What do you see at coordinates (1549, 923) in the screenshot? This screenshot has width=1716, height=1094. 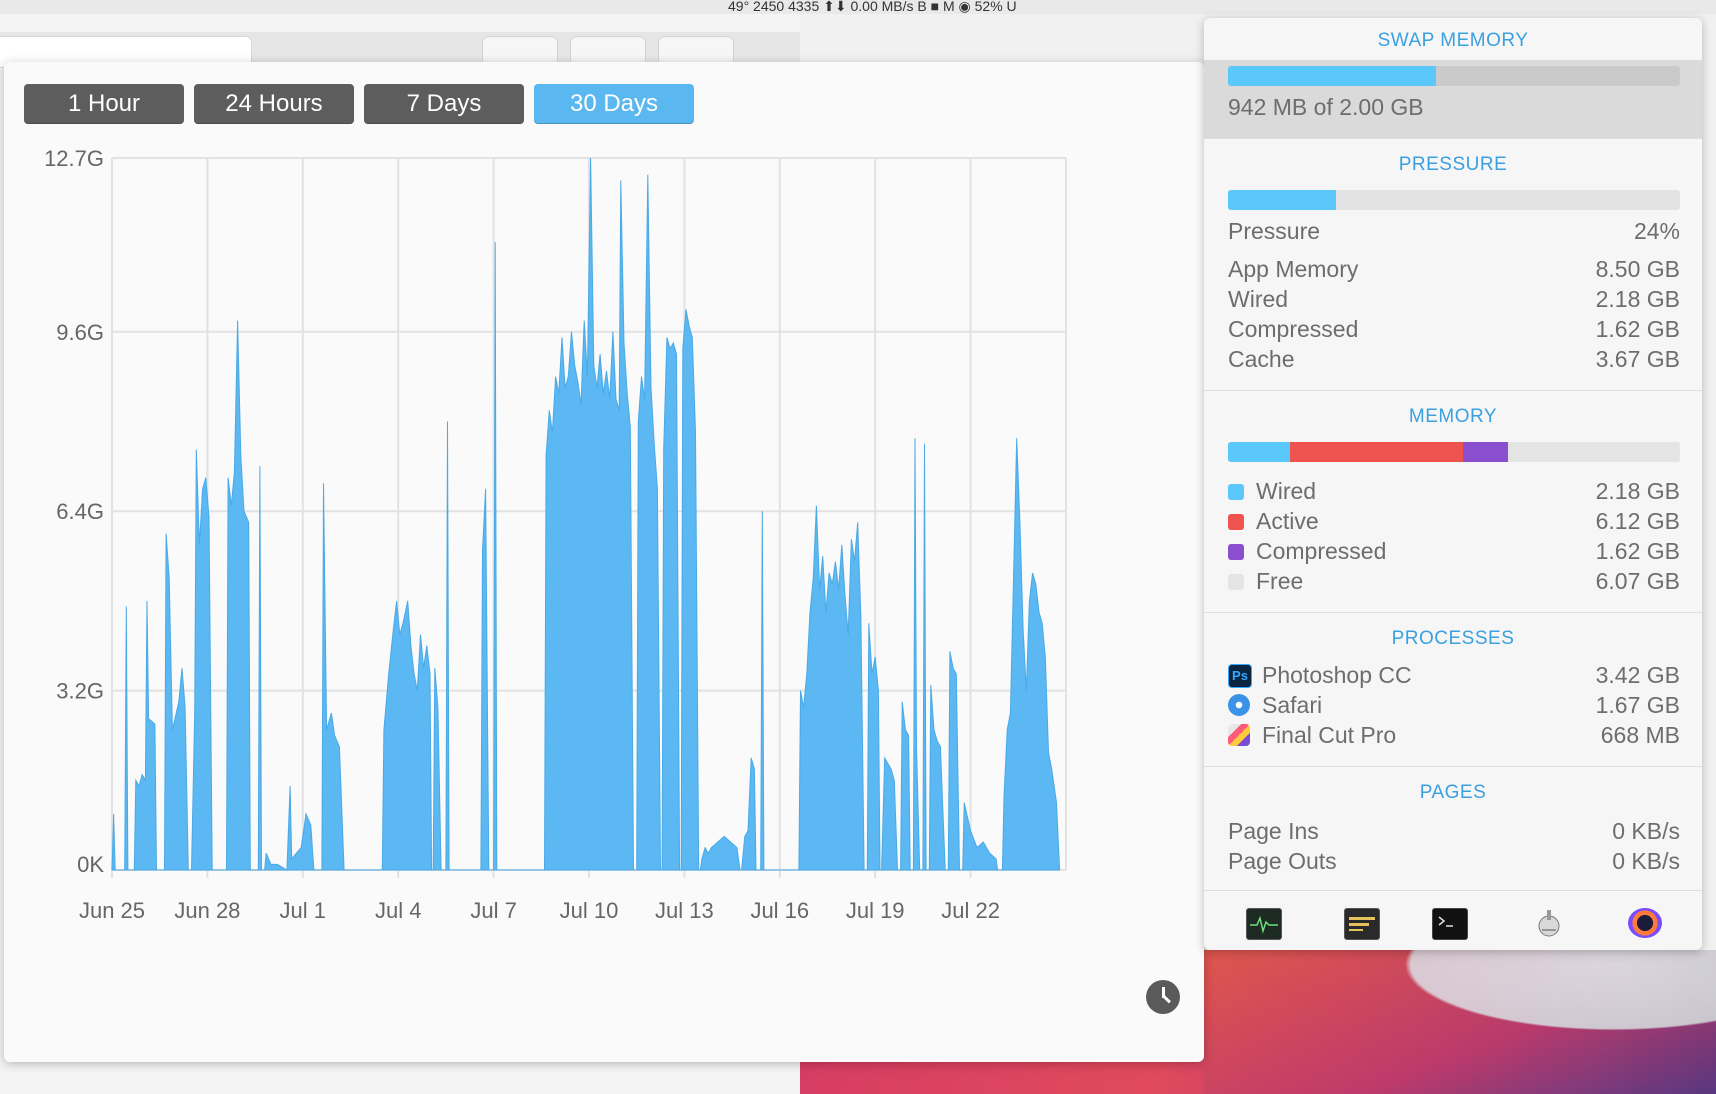 I see `disk-utility-icon` at bounding box center [1549, 923].